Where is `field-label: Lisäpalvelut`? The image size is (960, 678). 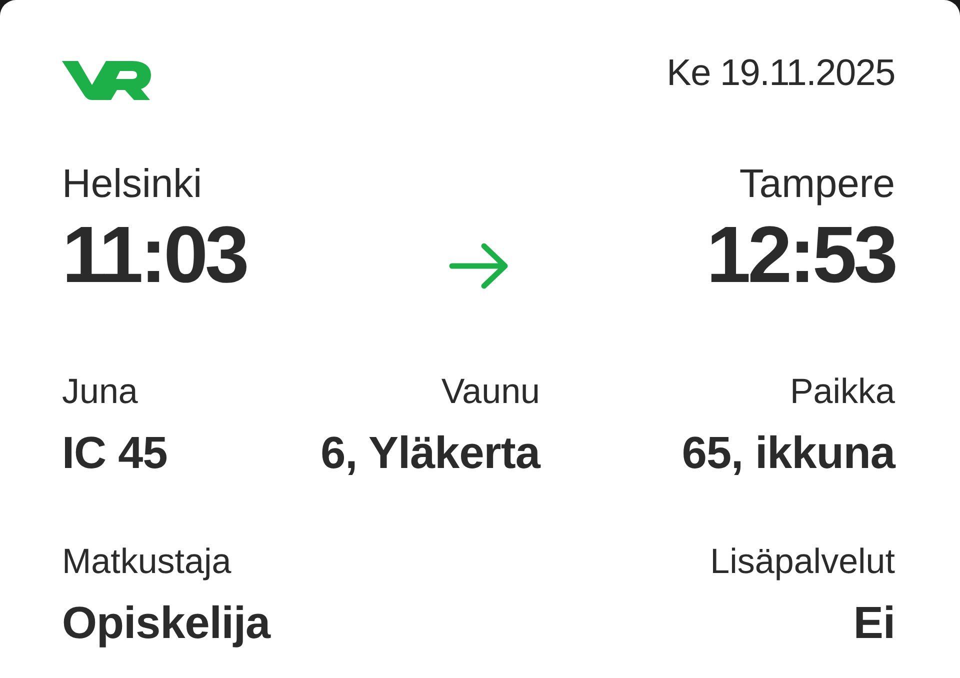
field-label: Lisäpalvelut is located at coordinates (802, 561).